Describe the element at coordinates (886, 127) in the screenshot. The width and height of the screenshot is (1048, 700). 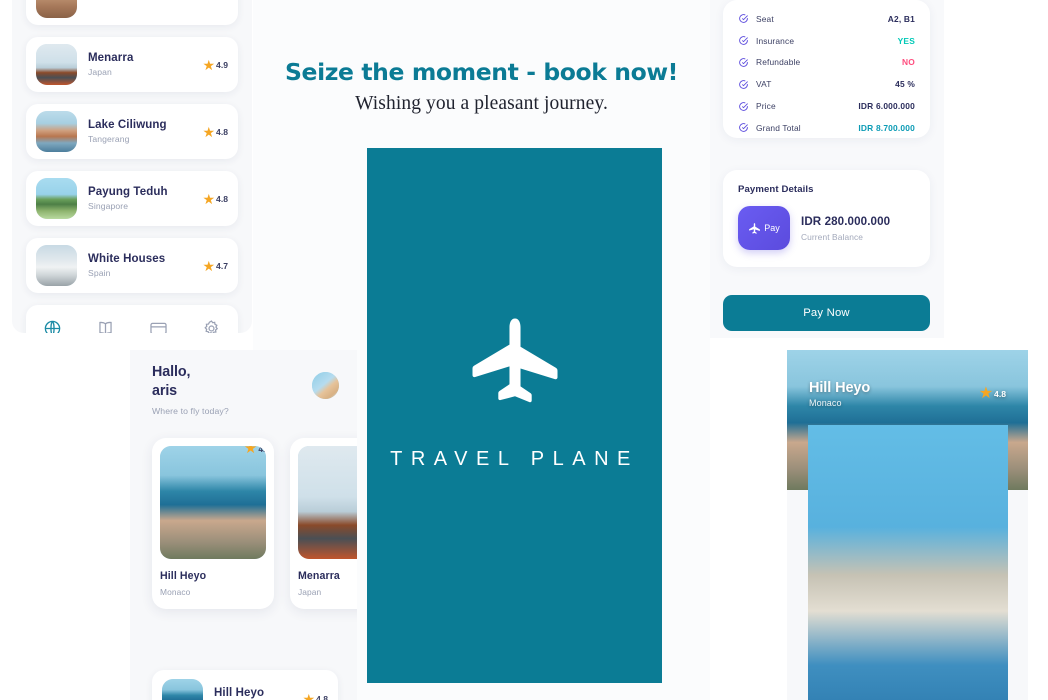
I see `summary-value: IDR 8.700.000` at that location.